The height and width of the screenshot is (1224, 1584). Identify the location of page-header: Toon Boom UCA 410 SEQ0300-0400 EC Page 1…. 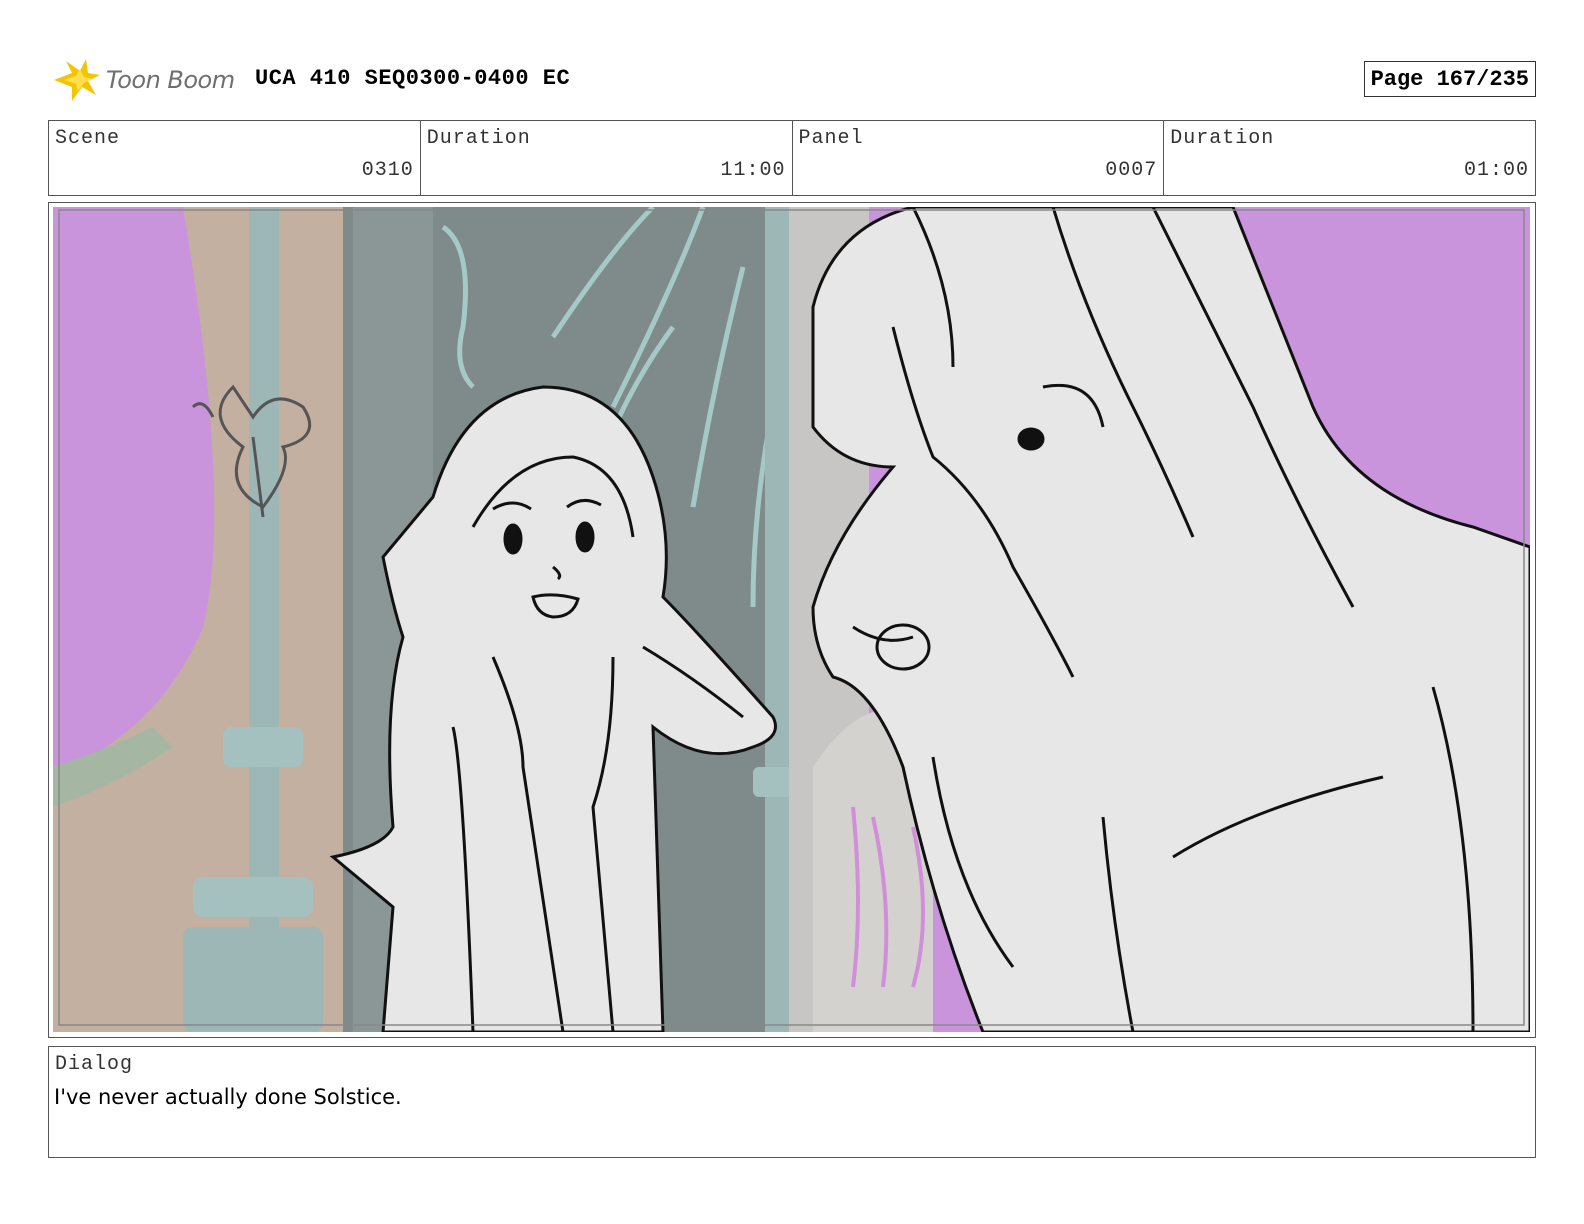
(792, 80).